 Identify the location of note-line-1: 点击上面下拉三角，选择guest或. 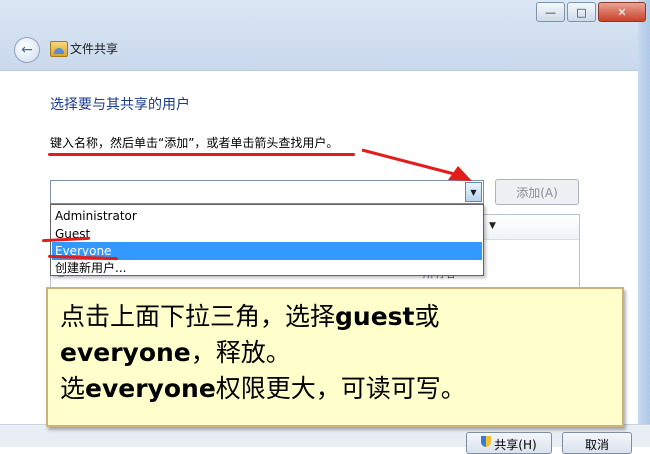
(250, 316).